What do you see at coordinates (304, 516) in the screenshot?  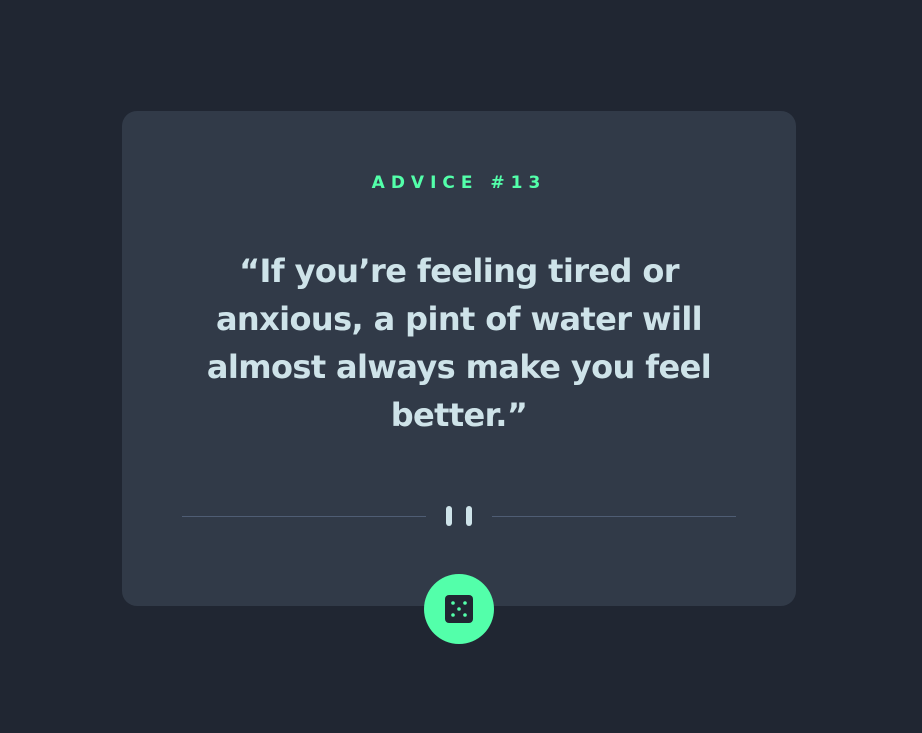 I see `divider-line-left` at bounding box center [304, 516].